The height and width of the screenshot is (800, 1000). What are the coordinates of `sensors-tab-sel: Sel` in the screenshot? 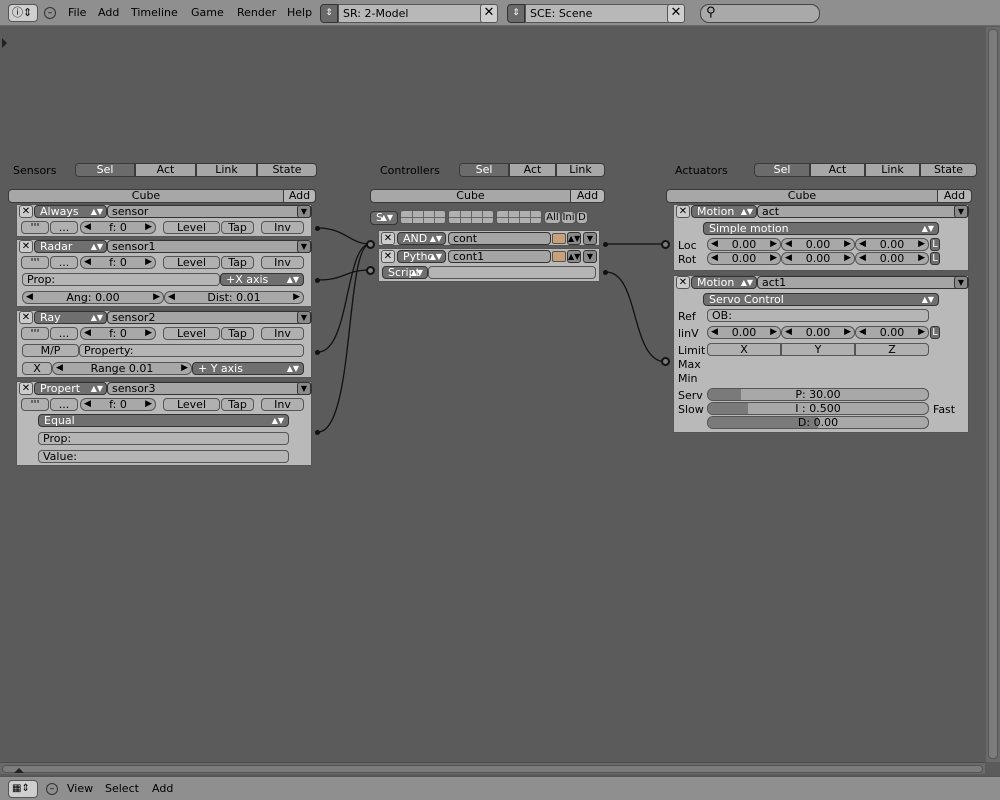 It's located at (105, 170).